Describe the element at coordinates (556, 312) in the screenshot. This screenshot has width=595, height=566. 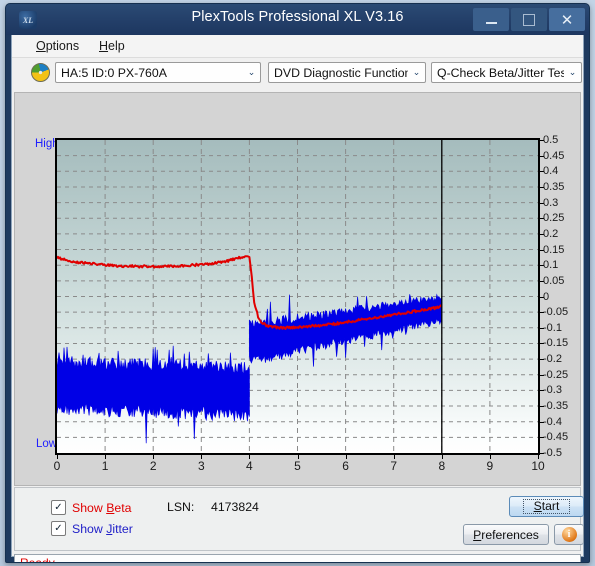
I see `y-tick-label: -0.05` at that location.